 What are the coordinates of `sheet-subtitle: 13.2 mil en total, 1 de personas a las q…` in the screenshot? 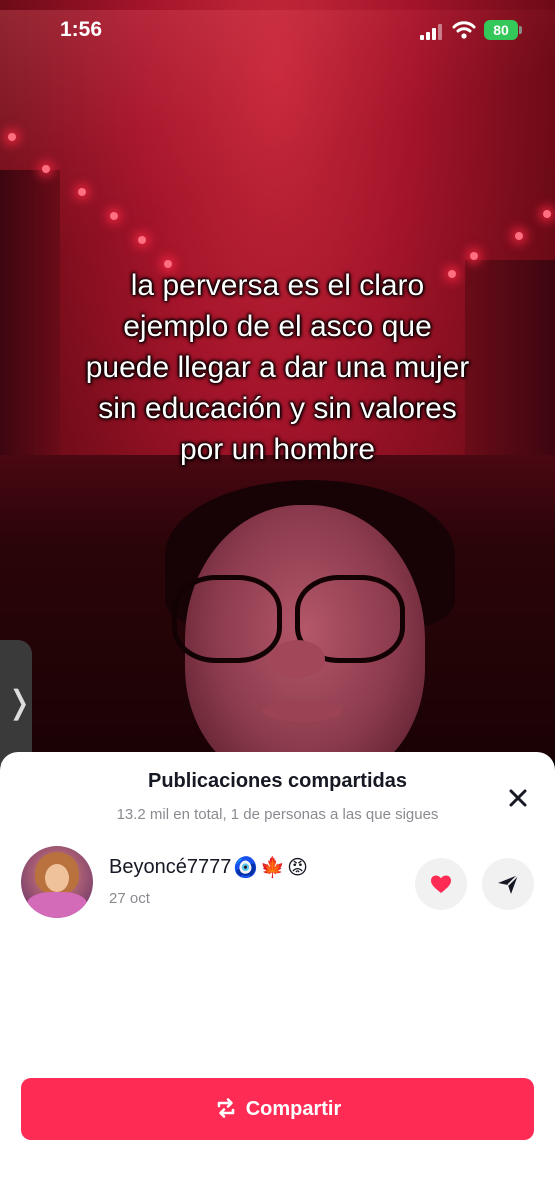 It's located at (277, 814).